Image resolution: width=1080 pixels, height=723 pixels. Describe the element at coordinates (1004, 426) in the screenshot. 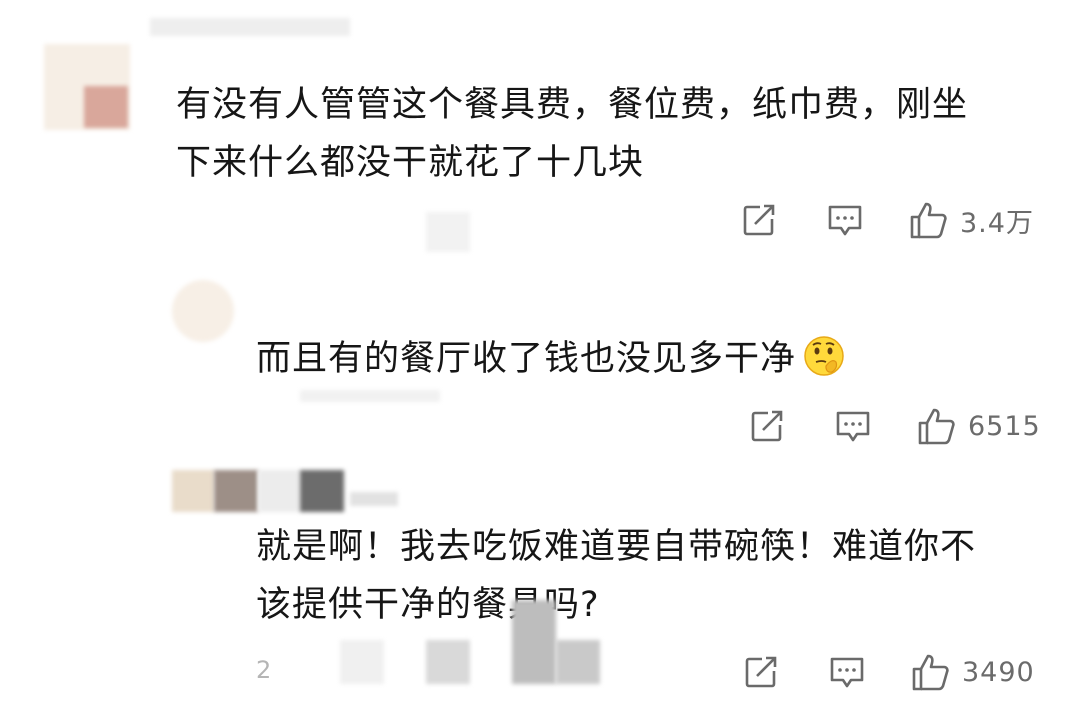

I see `like-count: 6515` at that location.